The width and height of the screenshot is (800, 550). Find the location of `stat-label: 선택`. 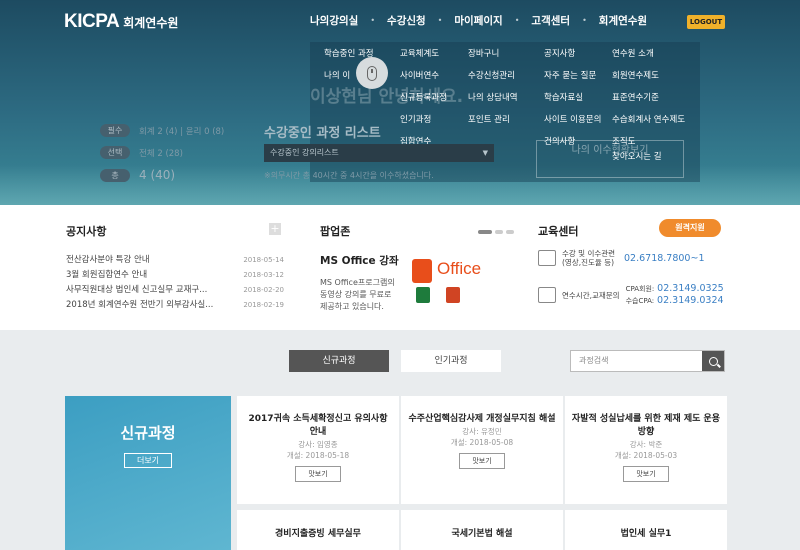

stat-label: 선택 is located at coordinates (115, 152).